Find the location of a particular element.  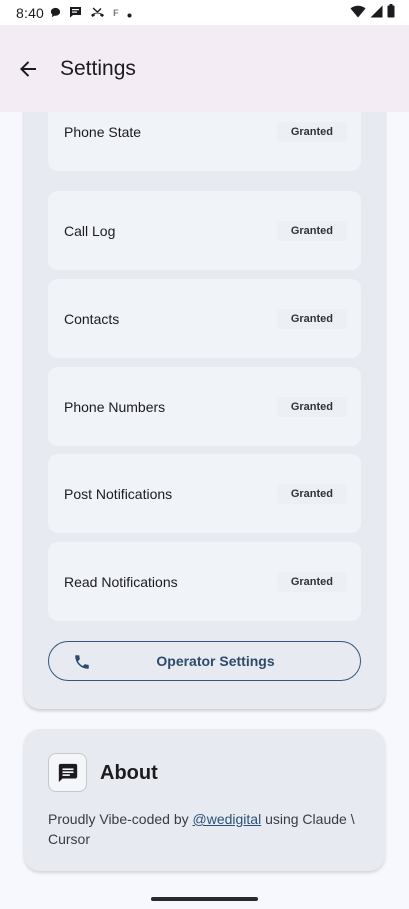

about-icon-box is located at coordinates (67, 772).